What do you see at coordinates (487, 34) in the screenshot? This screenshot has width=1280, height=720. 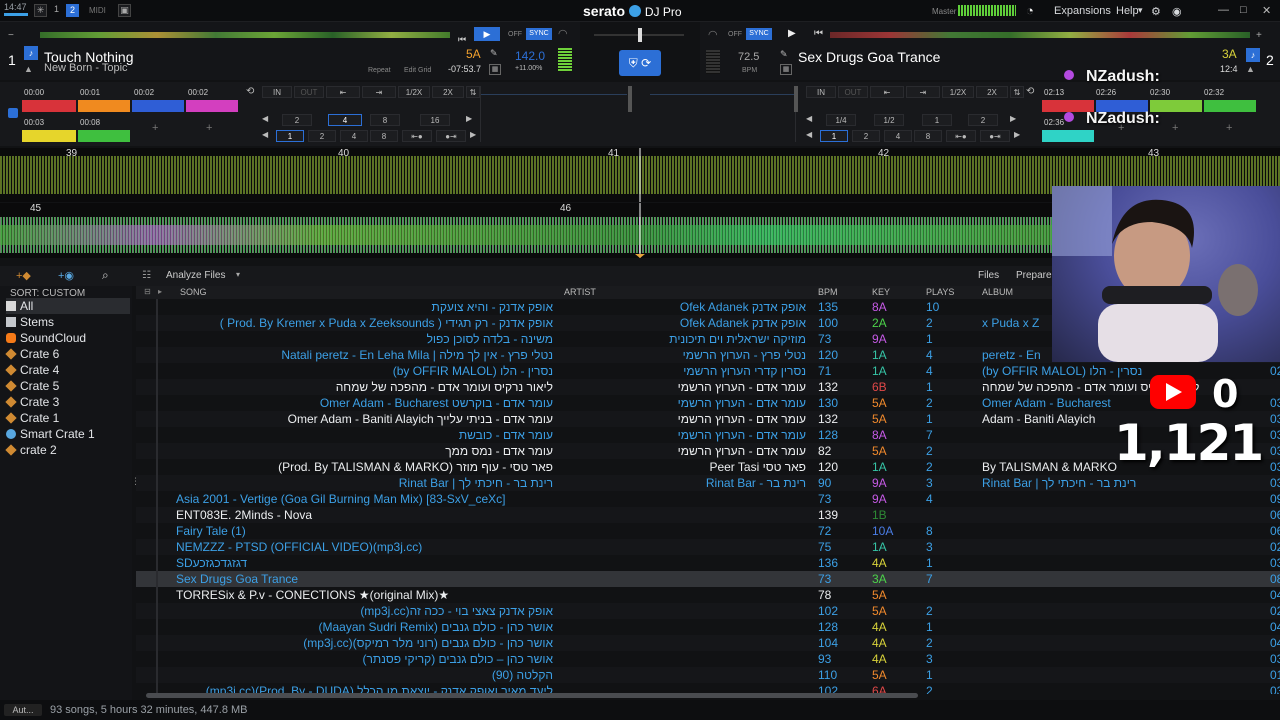 I see `play-button: ▶` at bounding box center [487, 34].